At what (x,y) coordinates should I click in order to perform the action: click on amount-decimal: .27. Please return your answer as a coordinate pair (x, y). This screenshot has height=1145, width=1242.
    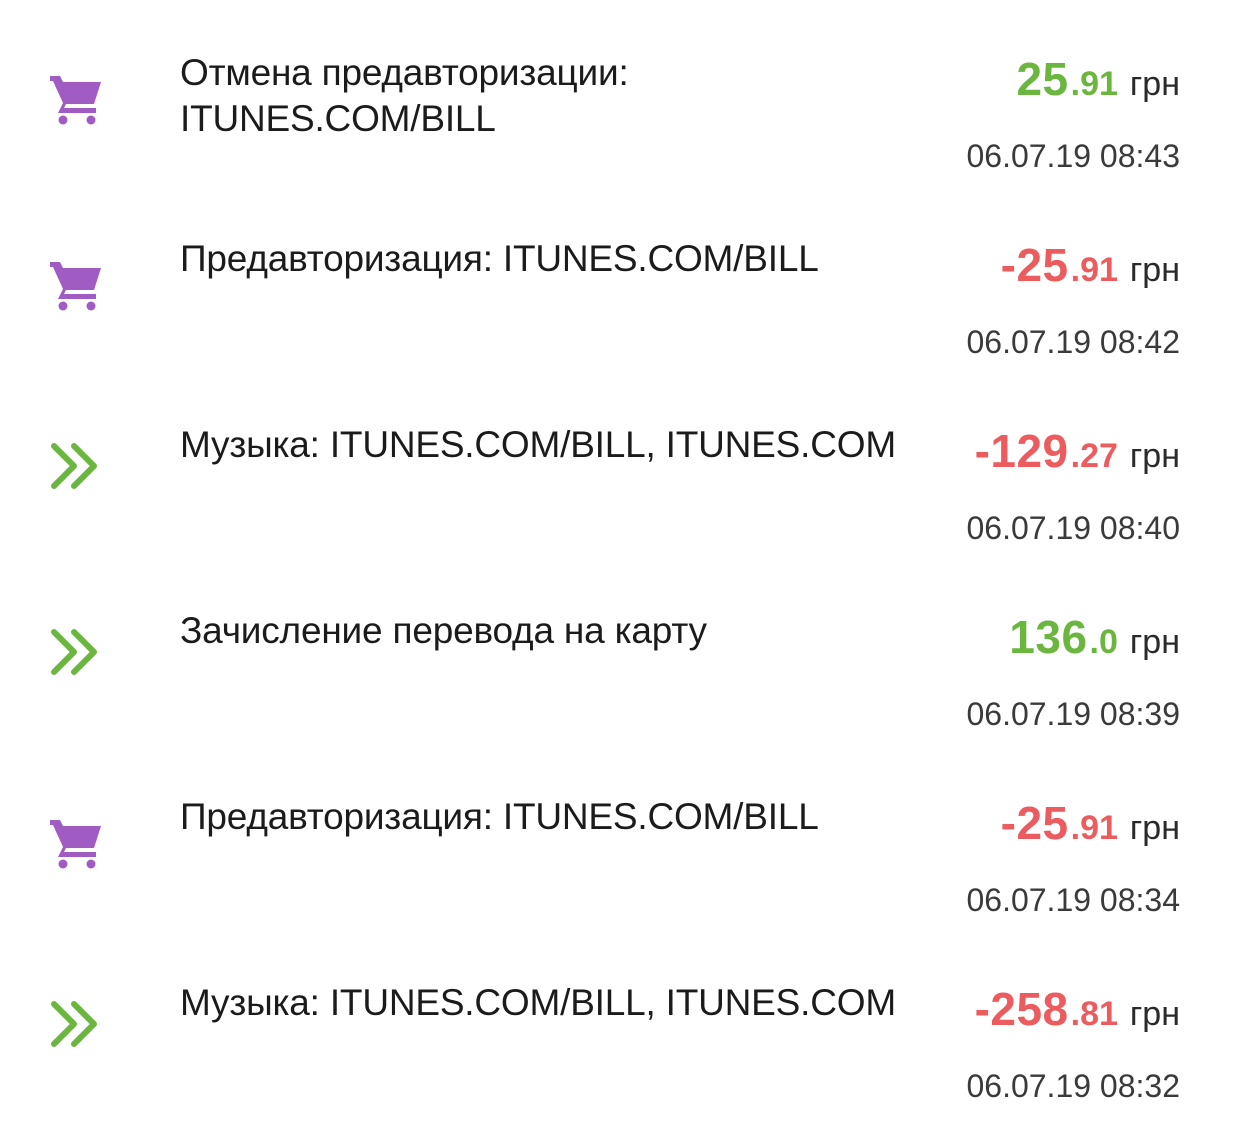
    Looking at the image, I should click on (1094, 456).